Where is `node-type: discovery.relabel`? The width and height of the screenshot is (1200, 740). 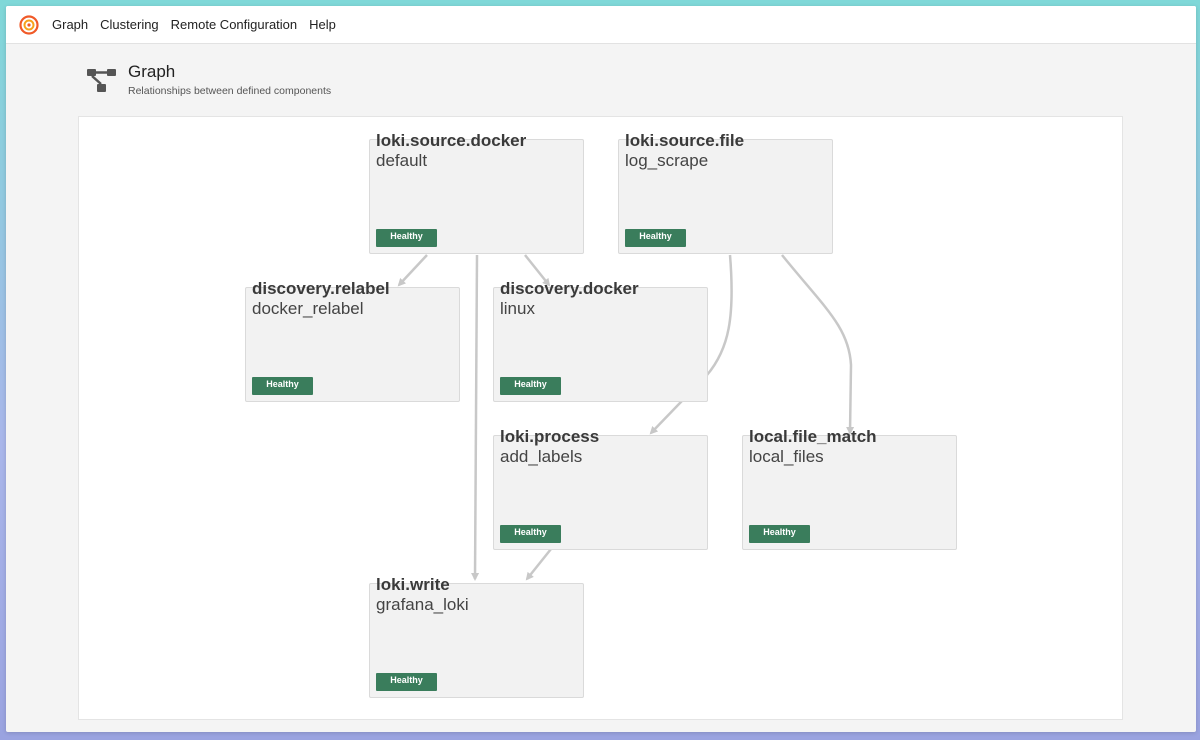
node-type: discovery.relabel is located at coordinates (321, 288).